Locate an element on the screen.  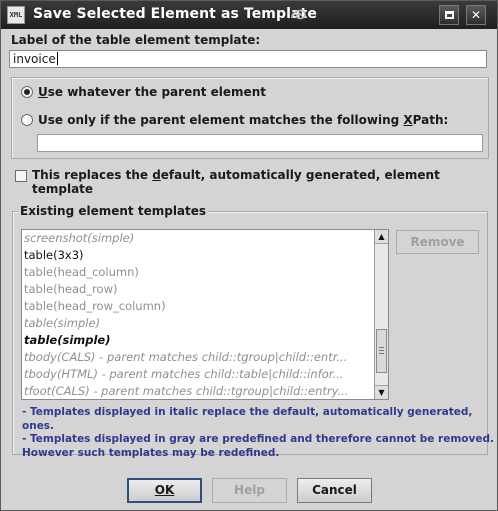
ok-button-label: OK is located at coordinates (164, 490).